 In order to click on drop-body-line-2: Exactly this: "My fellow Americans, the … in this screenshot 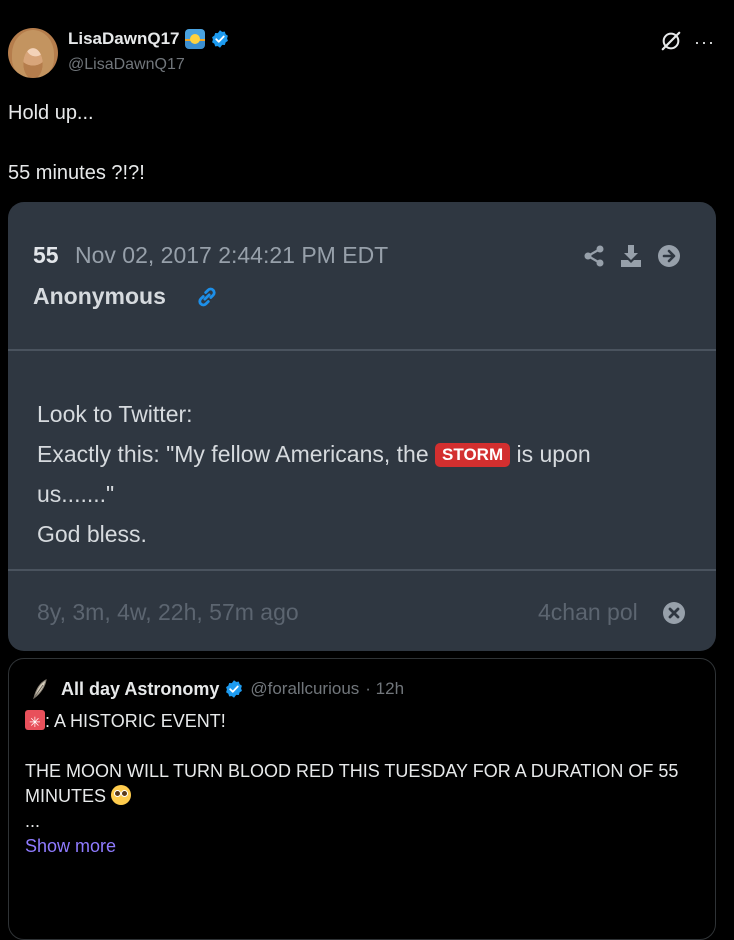, I will do `click(367, 454)`.